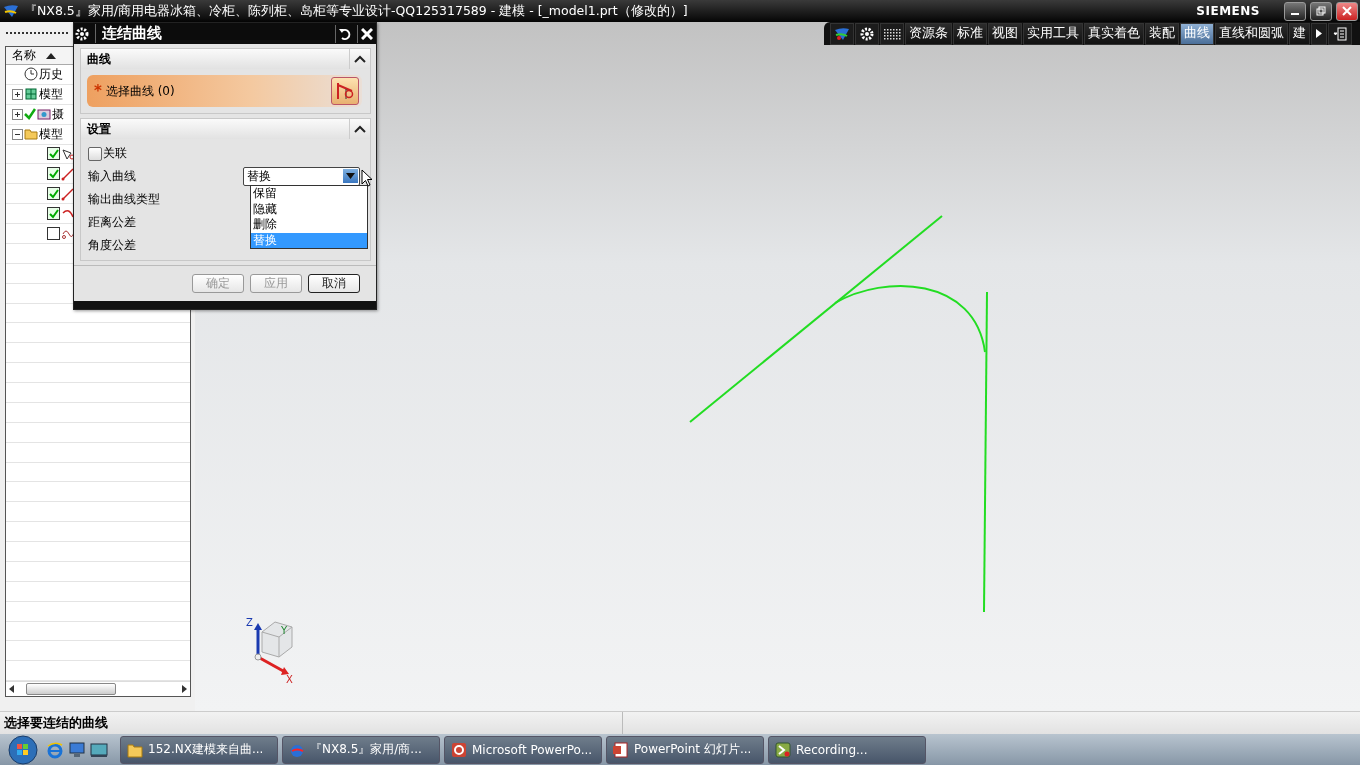 The image size is (1360, 765). Describe the element at coordinates (309, 209) in the screenshot. I see `dropdown-option: 隐藏` at that location.